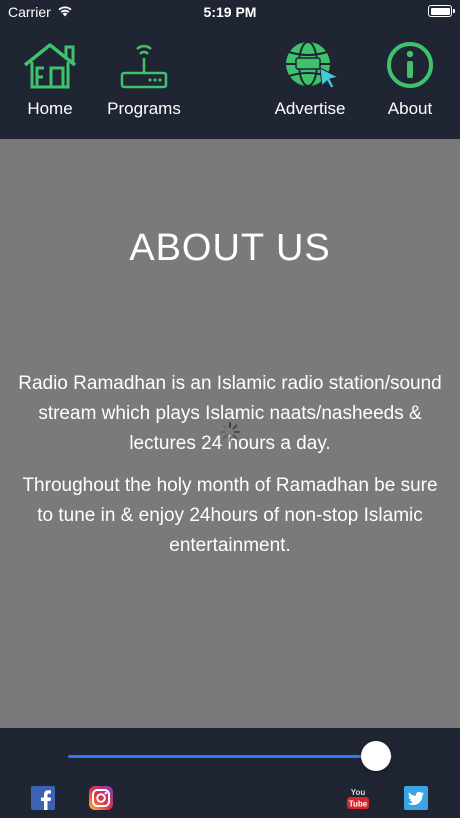 The height and width of the screenshot is (818, 460). I want to click on volume-thumb, so click(375, 756).